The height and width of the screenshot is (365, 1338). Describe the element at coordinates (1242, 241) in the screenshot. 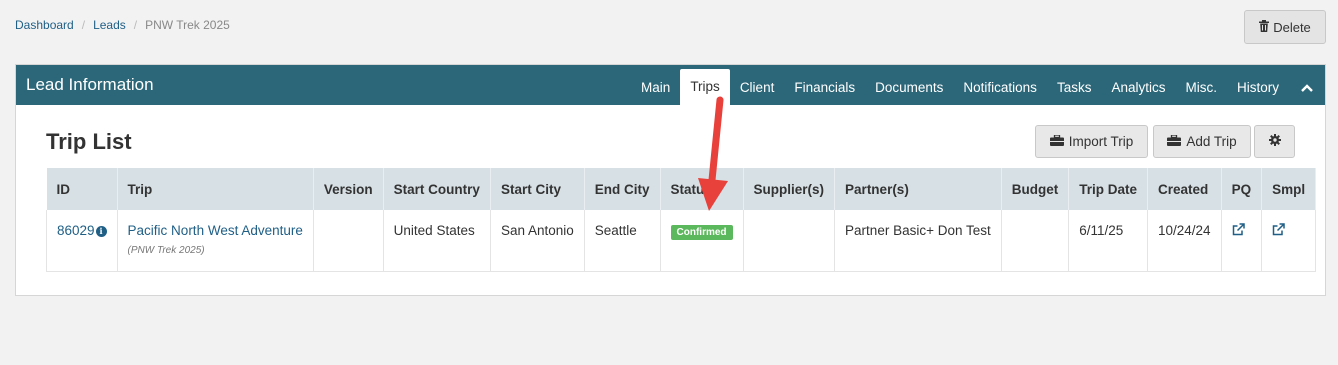

I see `cell-pq` at that location.